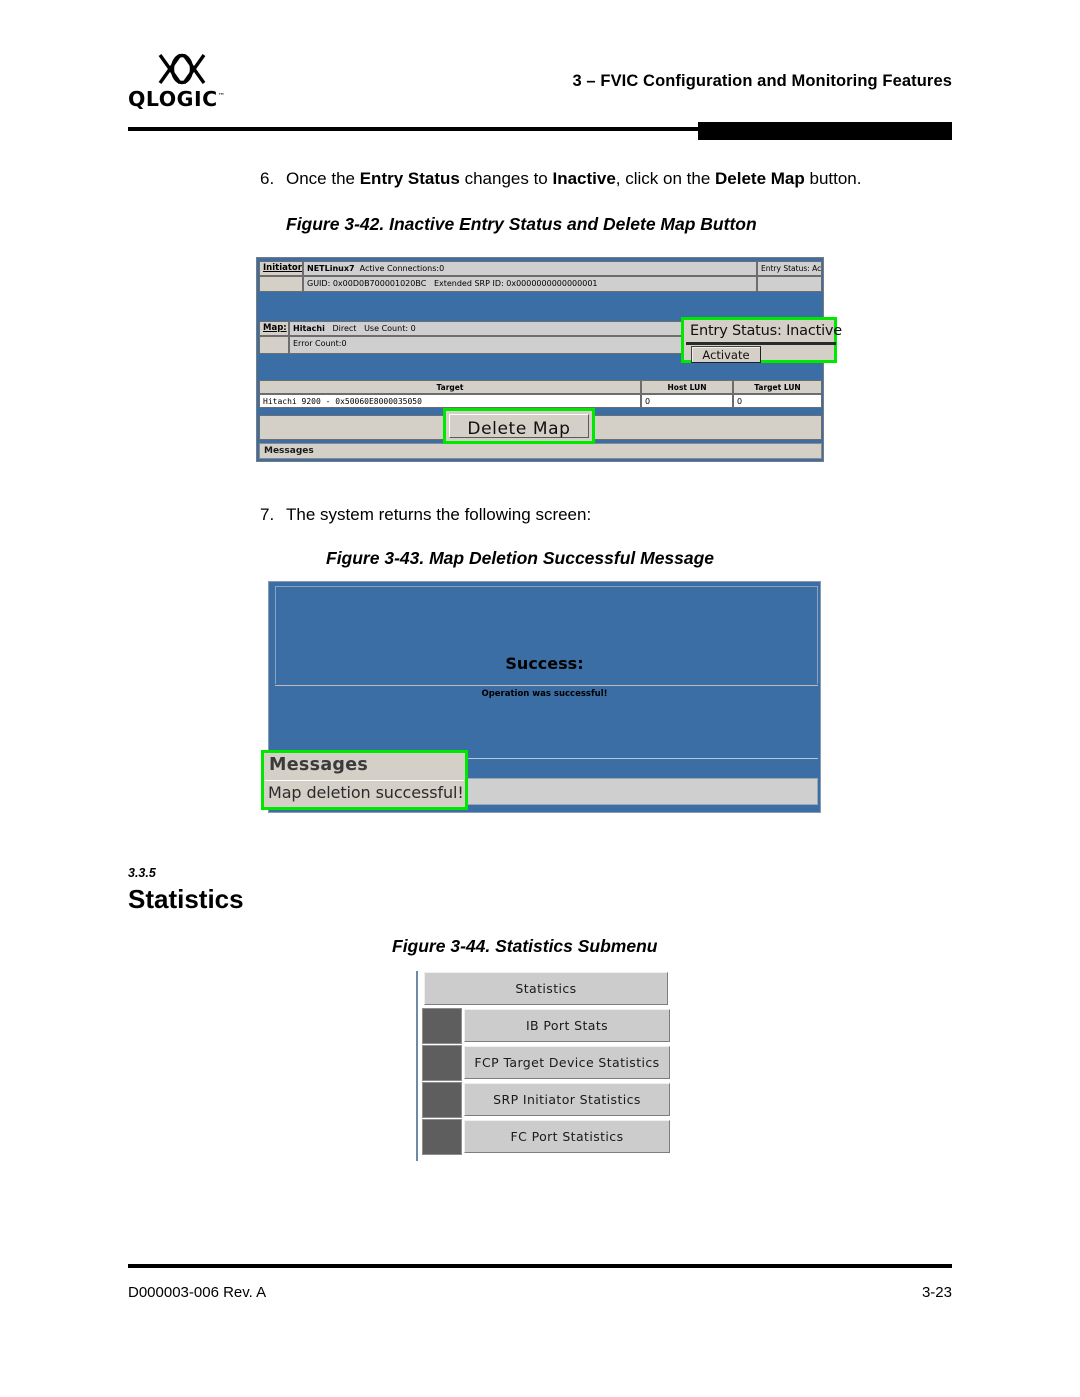 The height and width of the screenshot is (1397, 1080). Describe the element at coordinates (567, 1099) in the screenshot. I see `submenu-item-srp-initiator-statistics: SRP Initiator Statistics` at that location.